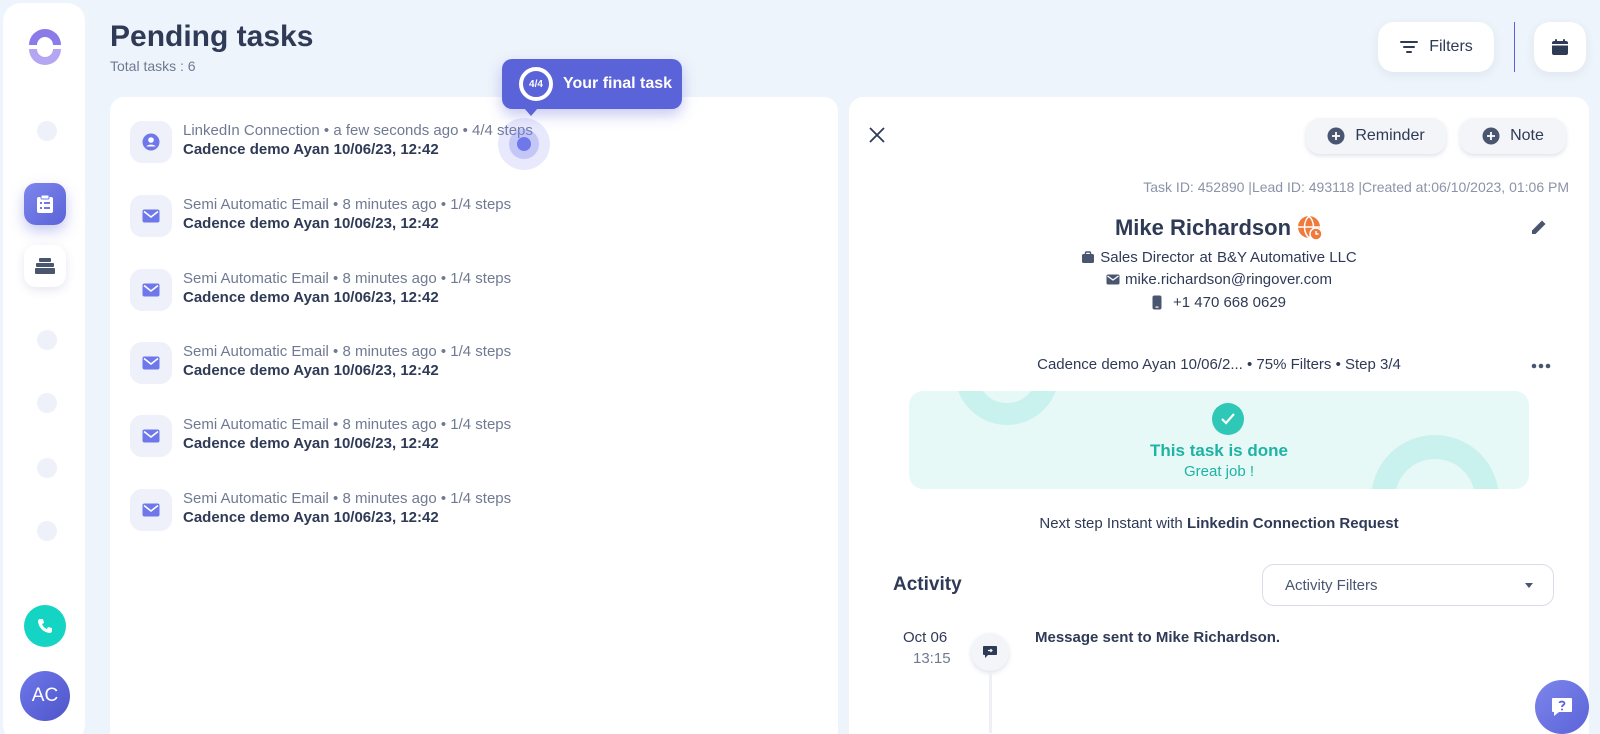 The width and height of the screenshot is (1600, 734). Describe the element at coordinates (925, 637) in the screenshot. I see `activity-date: Oct 06` at that location.